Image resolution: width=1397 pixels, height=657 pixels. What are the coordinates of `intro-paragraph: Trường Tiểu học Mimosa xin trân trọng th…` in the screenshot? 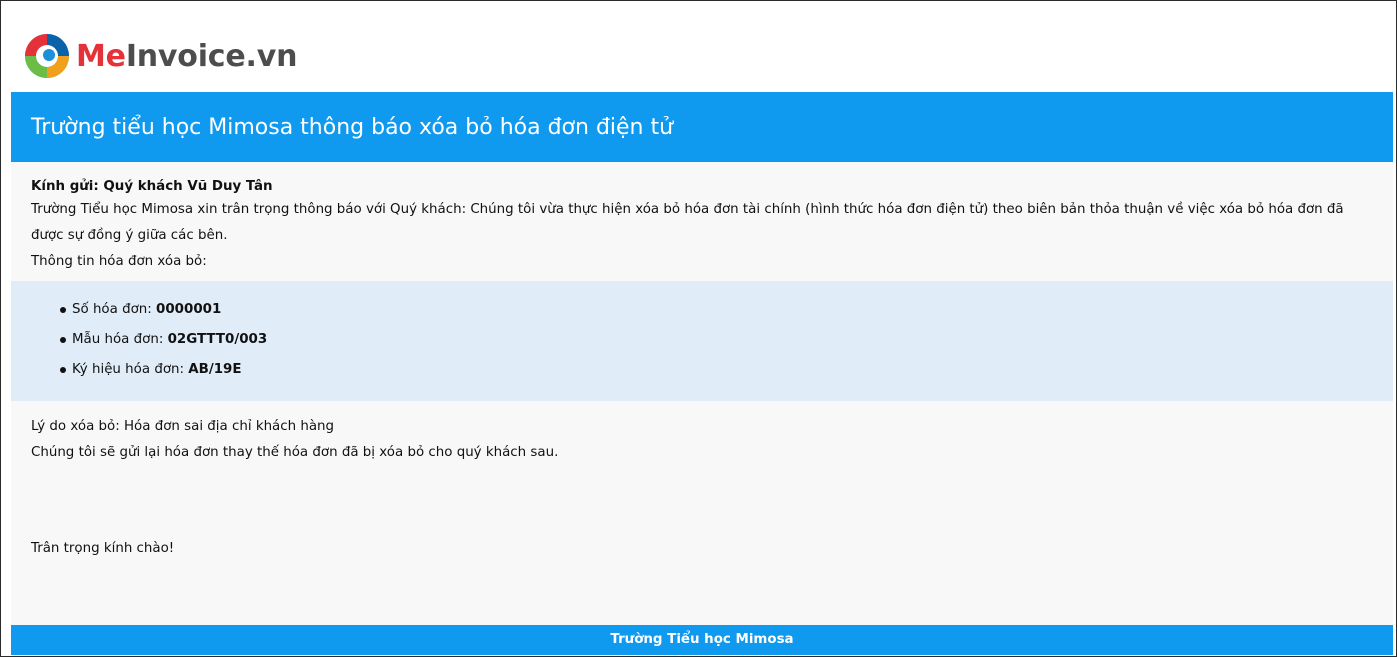 It's located at (687, 222).